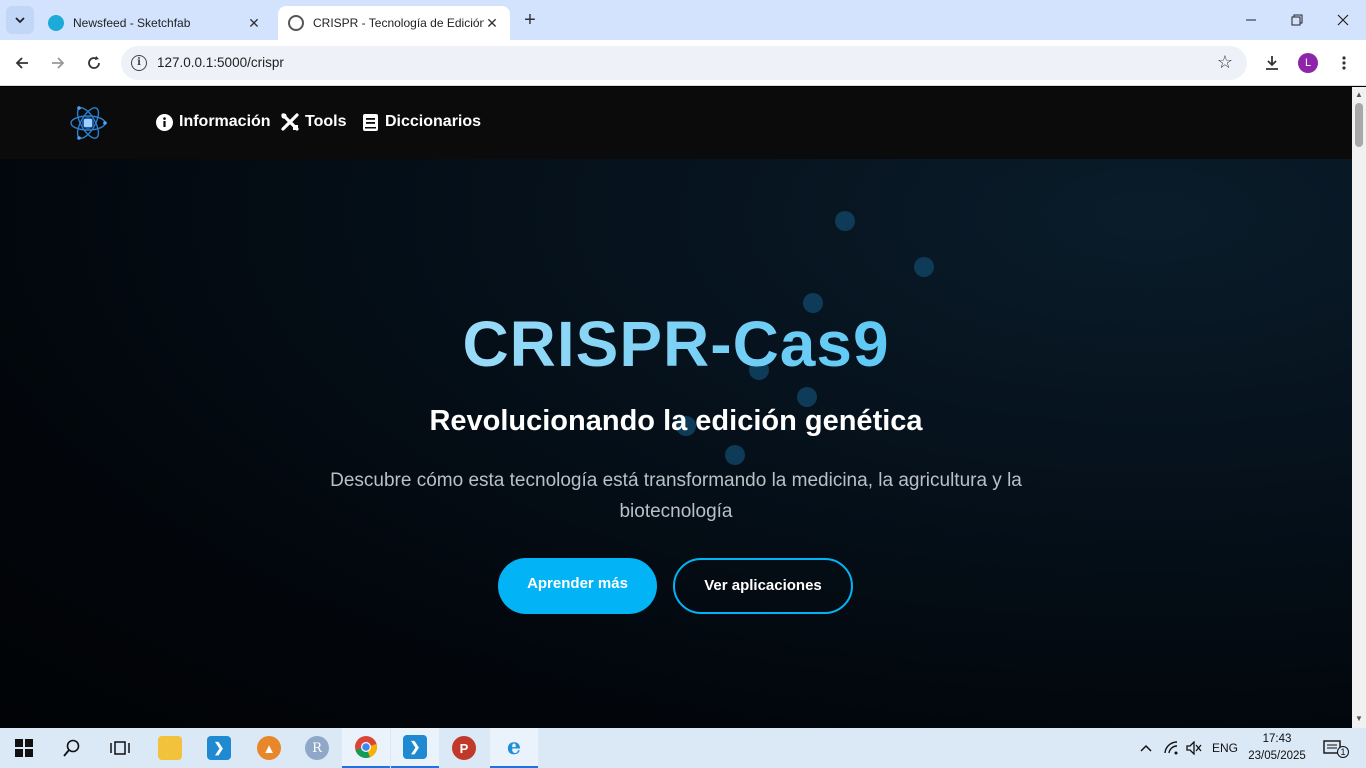  I want to click on url-text: 127.0.0.1:5000/crispr, so click(220, 62).